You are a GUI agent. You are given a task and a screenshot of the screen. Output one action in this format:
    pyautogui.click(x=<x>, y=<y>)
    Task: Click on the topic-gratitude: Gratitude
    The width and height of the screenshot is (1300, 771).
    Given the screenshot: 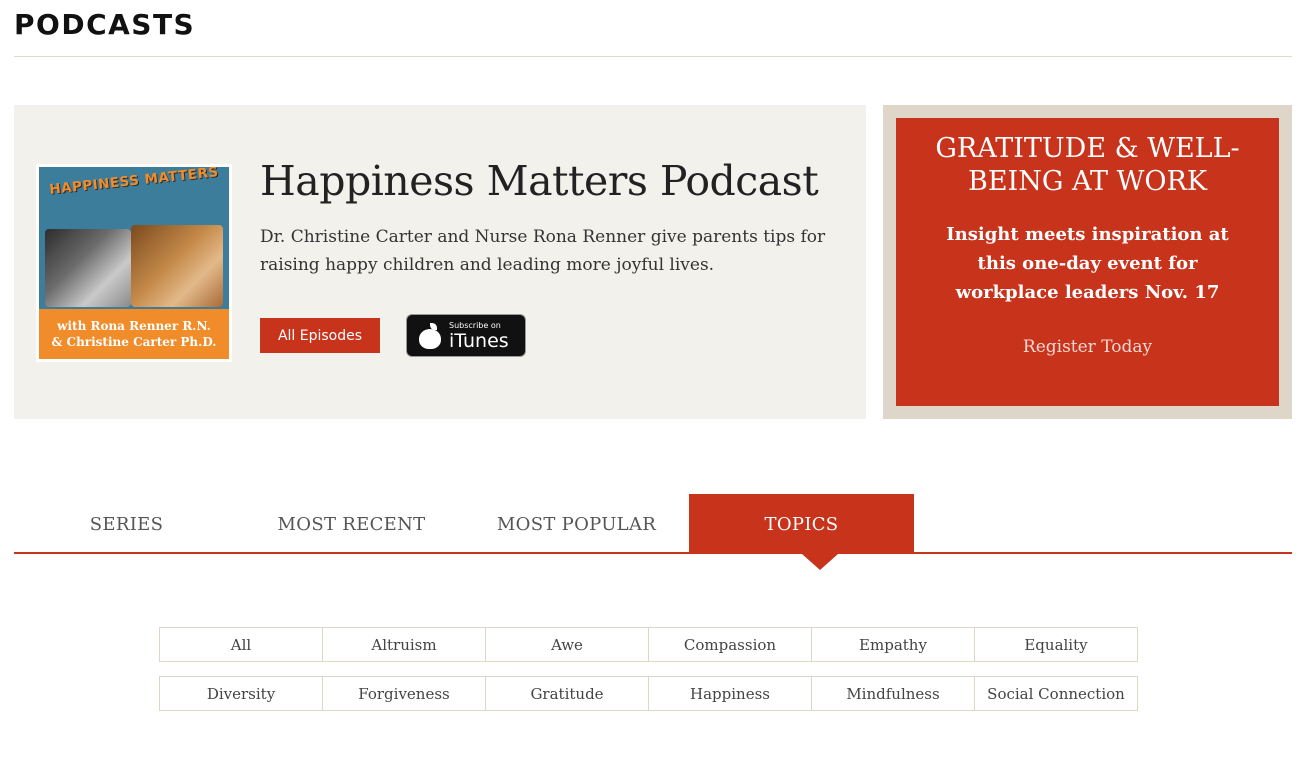 What is the action you would take?
    pyautogui.click(x=567, y=693)
    